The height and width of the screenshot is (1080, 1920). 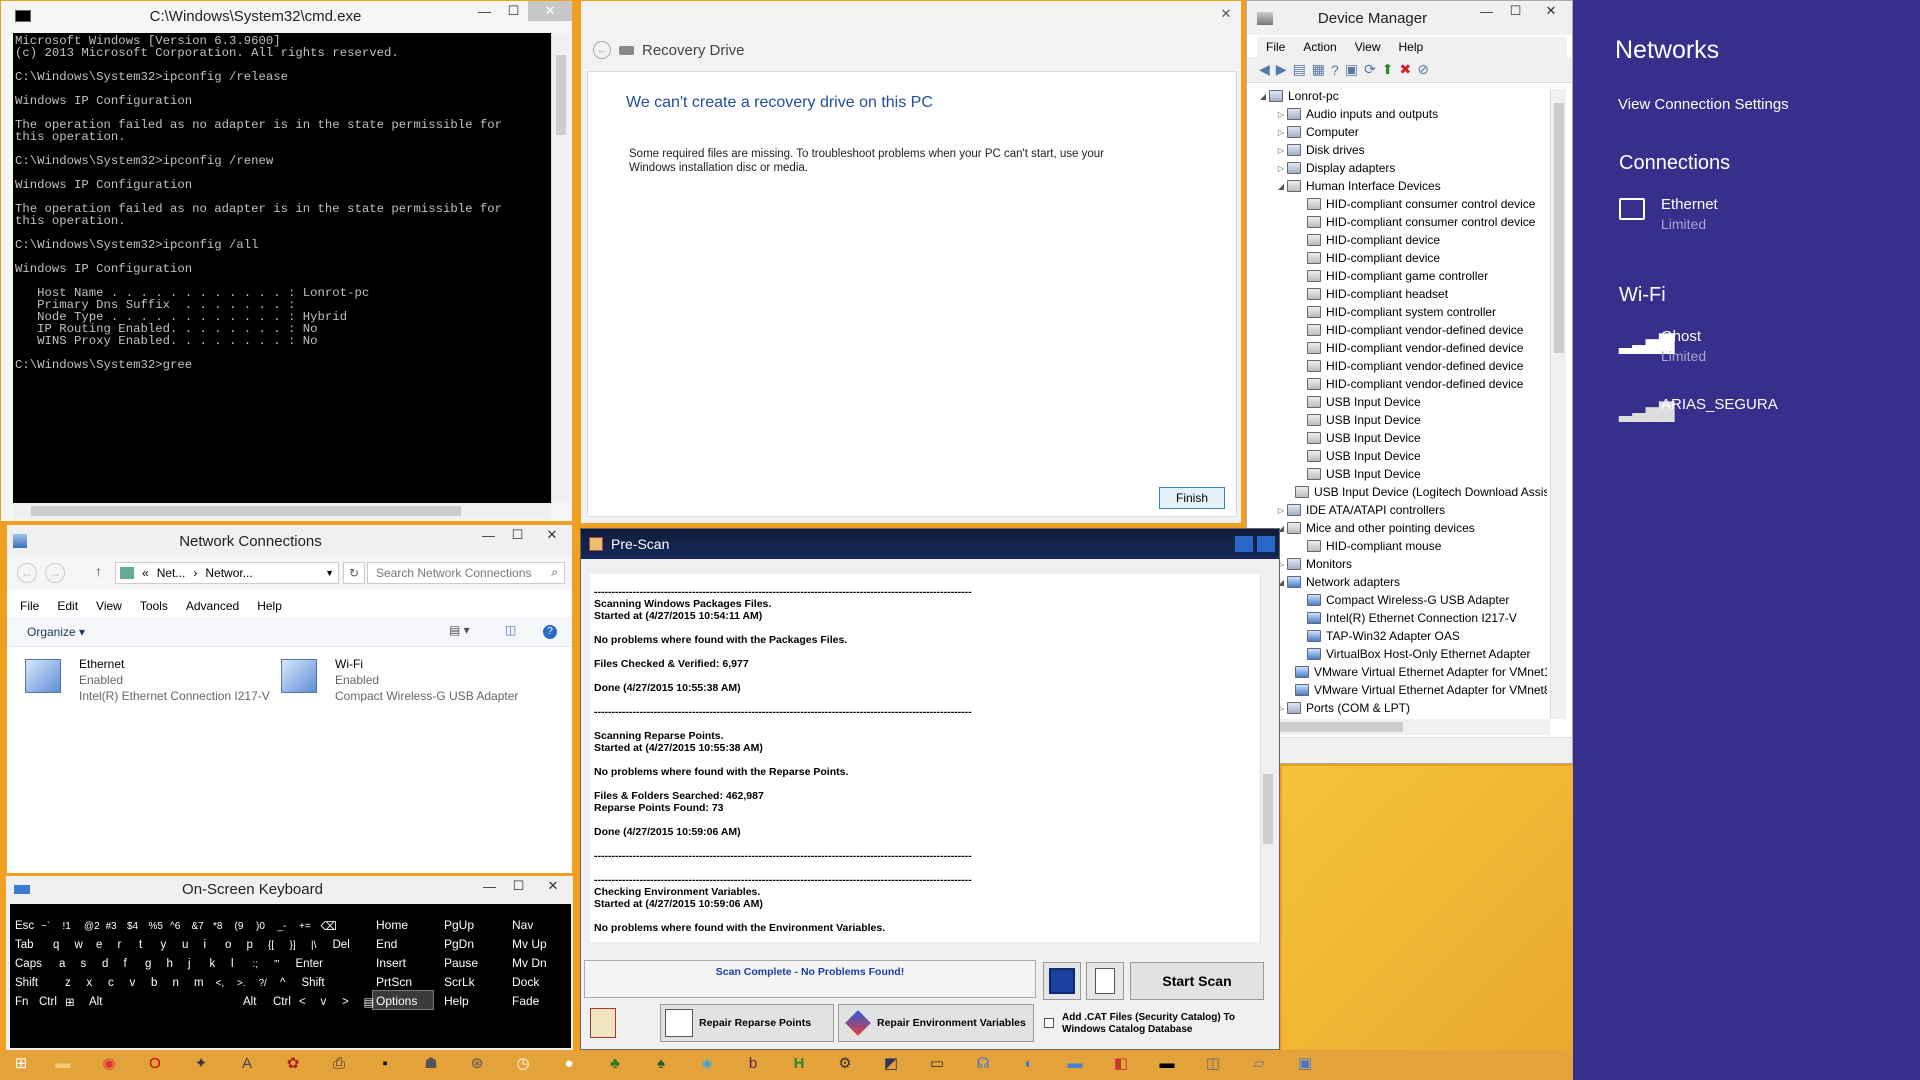 I want to click on nav-key: Options, so click(x=396, y=1001).